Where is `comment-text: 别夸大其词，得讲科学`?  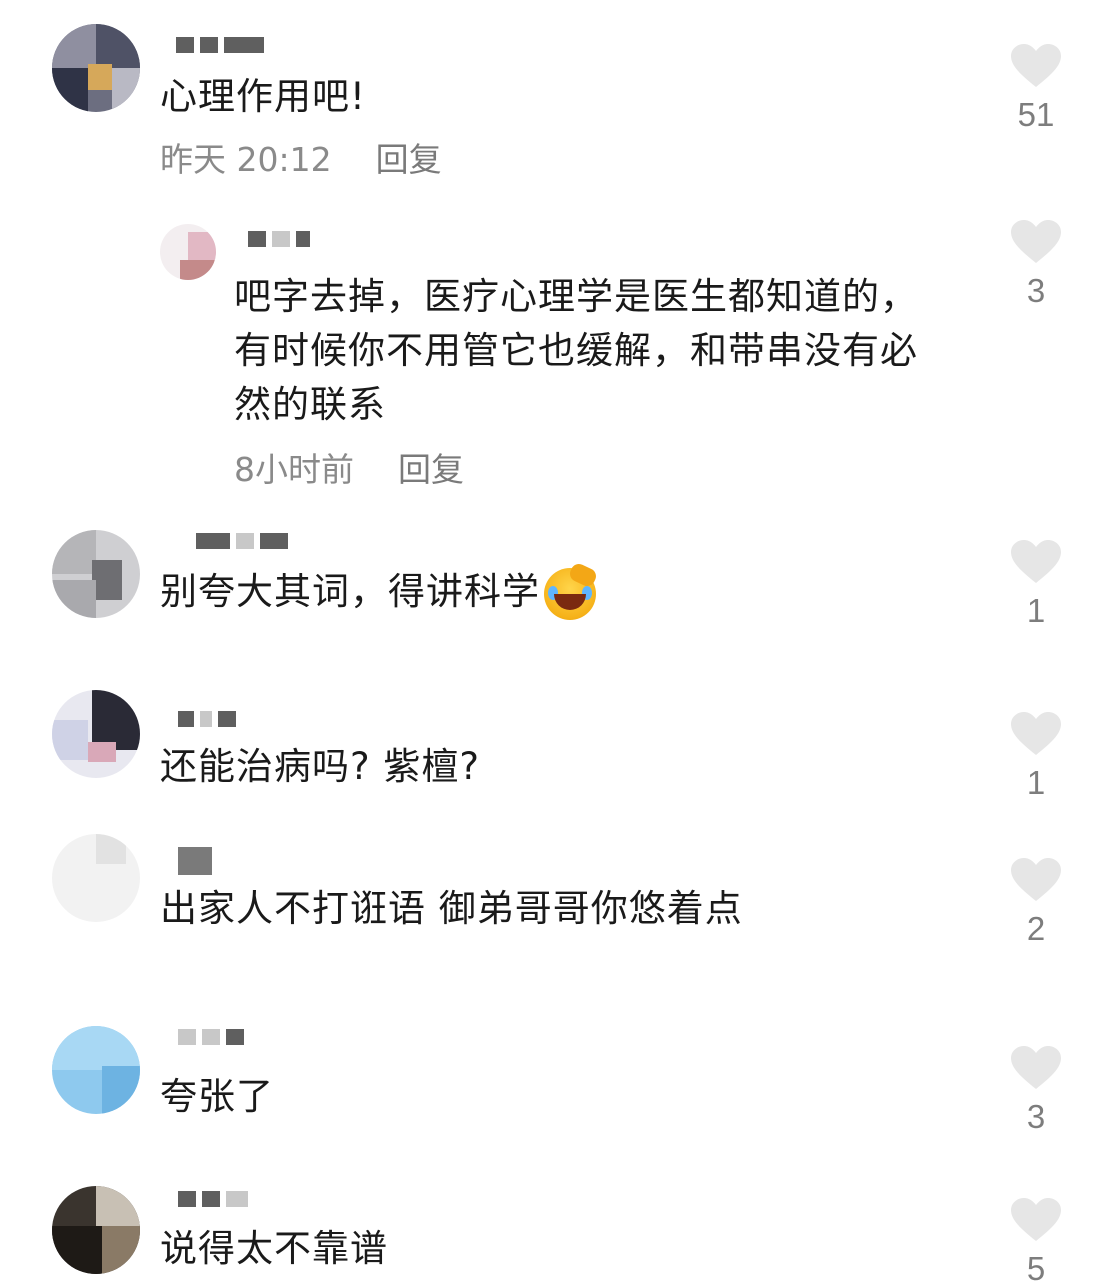
comment-text: 别夸大其词，得讲科学 is located at coordinates (379, 590).